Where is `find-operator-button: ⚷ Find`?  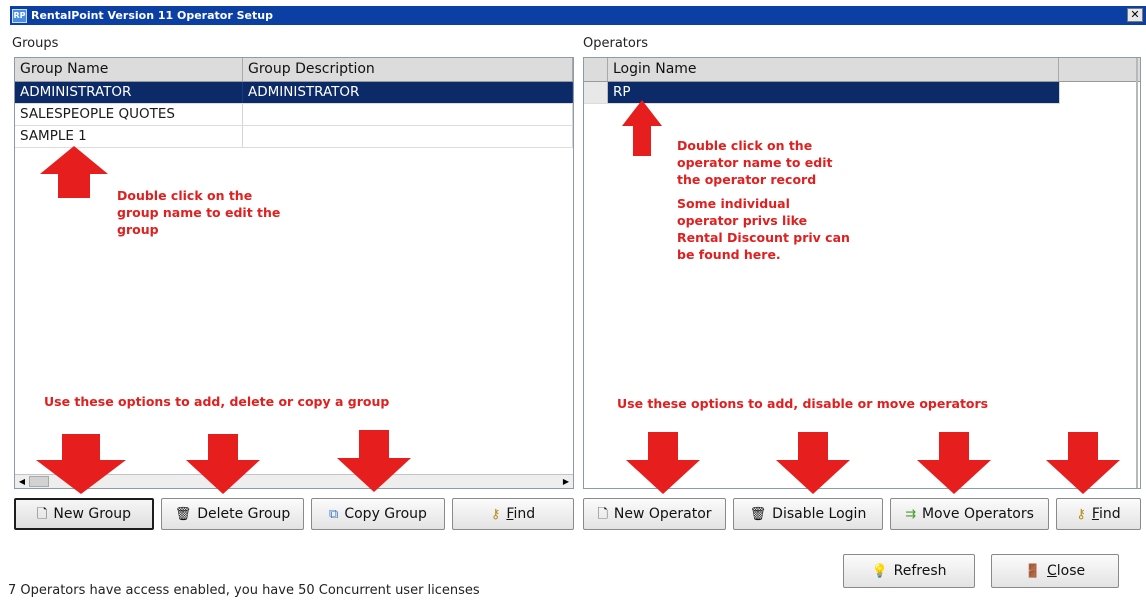
find-operator-button: ⚷ Find is located at coordinates (1098, 514).